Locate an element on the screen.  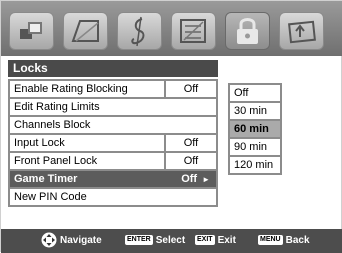
menu-item-enable-rating-blocking: Enable Rating Blocking Off is located at coordinates (113, 89).